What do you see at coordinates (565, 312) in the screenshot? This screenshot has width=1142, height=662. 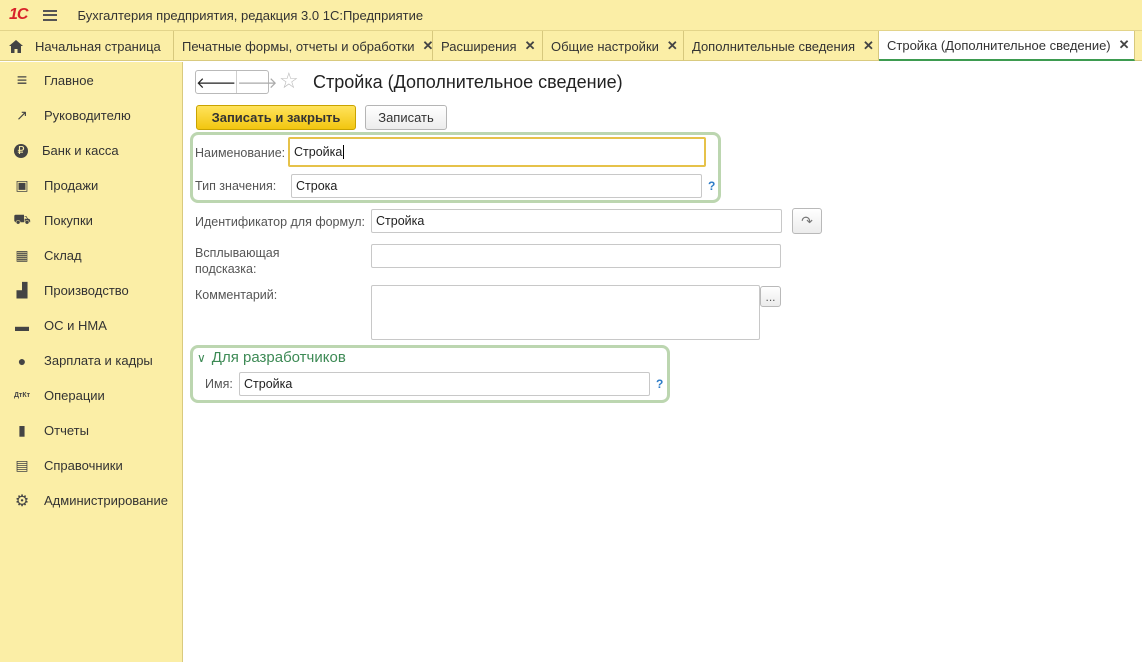 I see `comment-textarea` at bounding box center [565, 312].